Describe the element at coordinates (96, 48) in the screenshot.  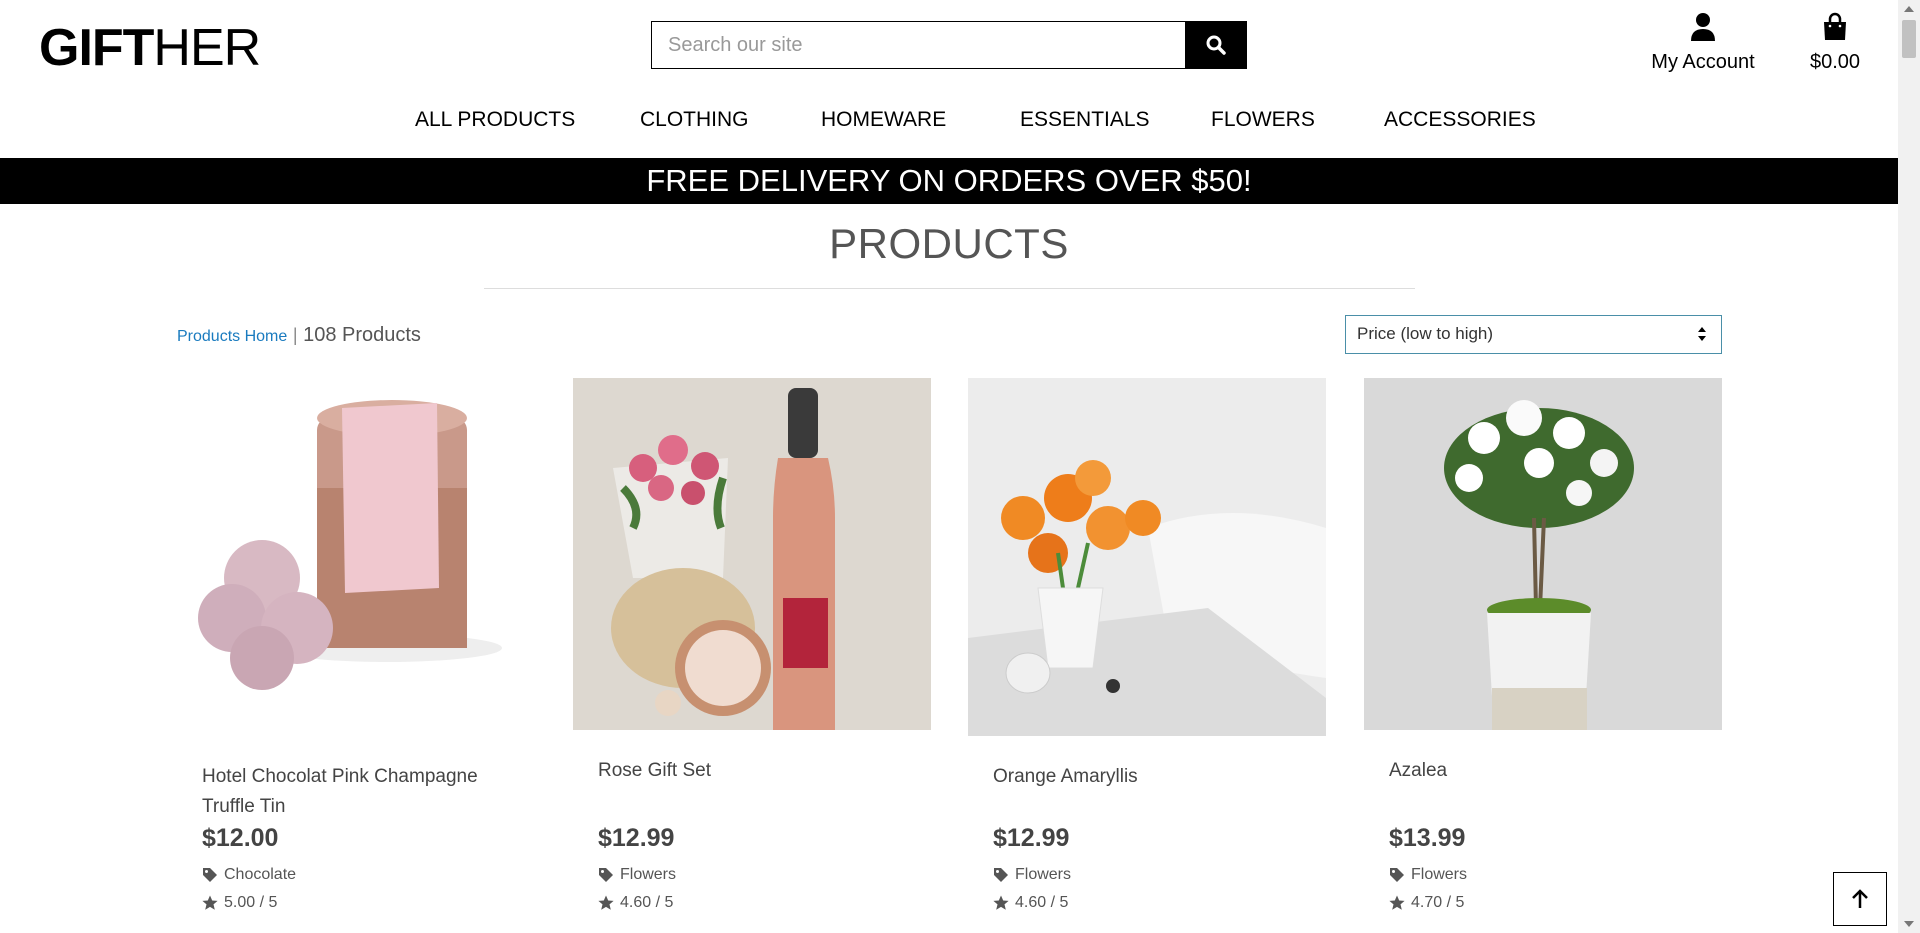
I see `logo-bold-text: GIFT` at that location.